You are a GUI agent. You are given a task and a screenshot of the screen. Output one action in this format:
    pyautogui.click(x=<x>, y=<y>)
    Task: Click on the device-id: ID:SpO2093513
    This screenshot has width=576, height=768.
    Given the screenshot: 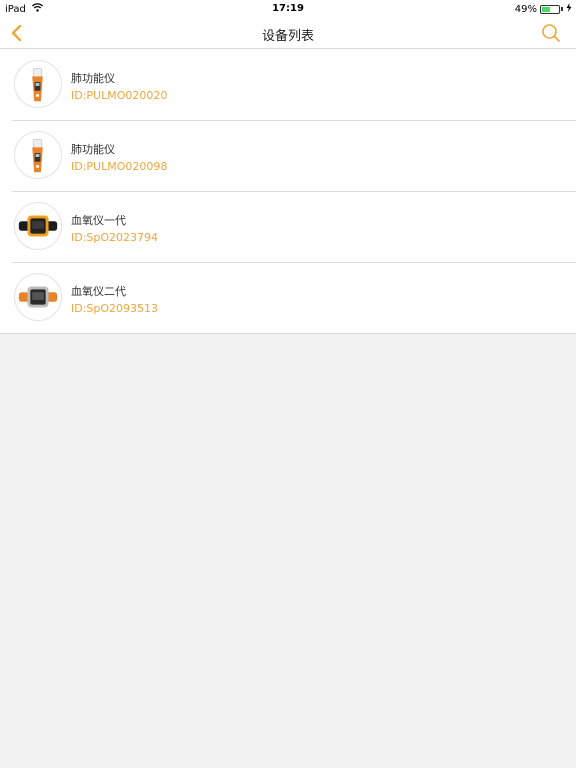 What is the action you would take?
    pyautogui.click(x=115, y=308)
    